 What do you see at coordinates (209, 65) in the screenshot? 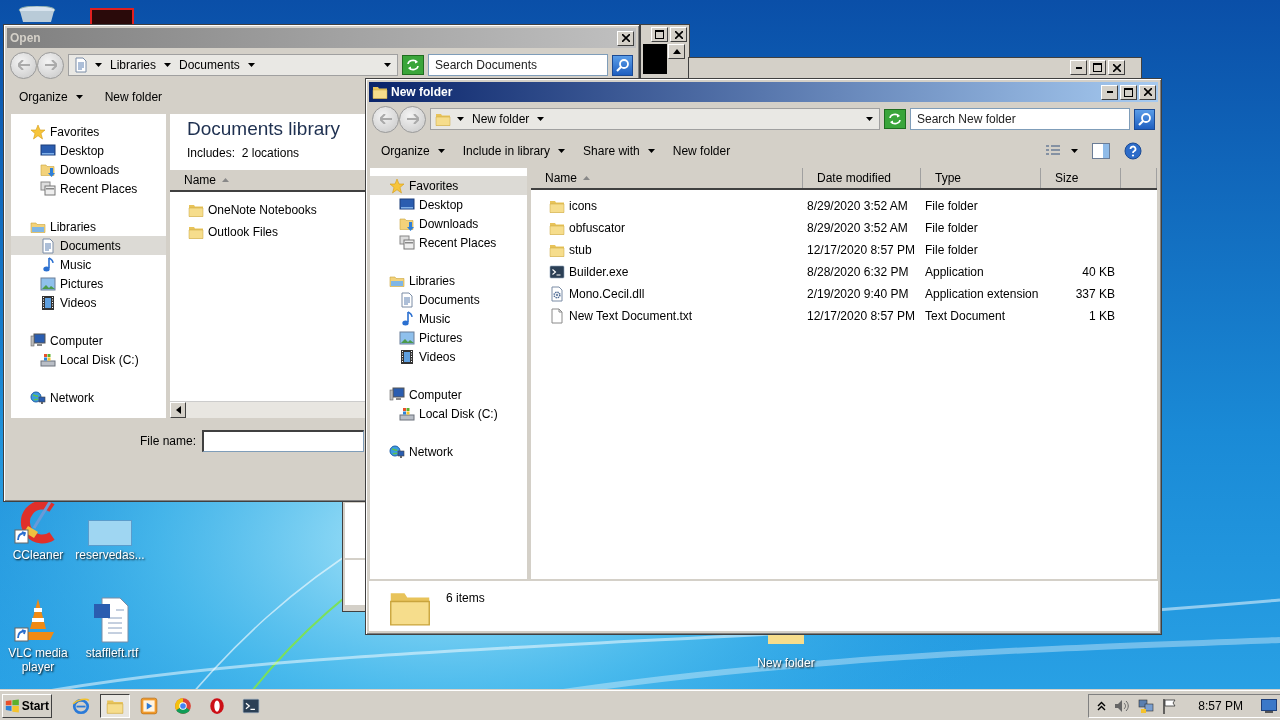
I see `breadcrumb-button: Documents` at bounding box center [209, 65].